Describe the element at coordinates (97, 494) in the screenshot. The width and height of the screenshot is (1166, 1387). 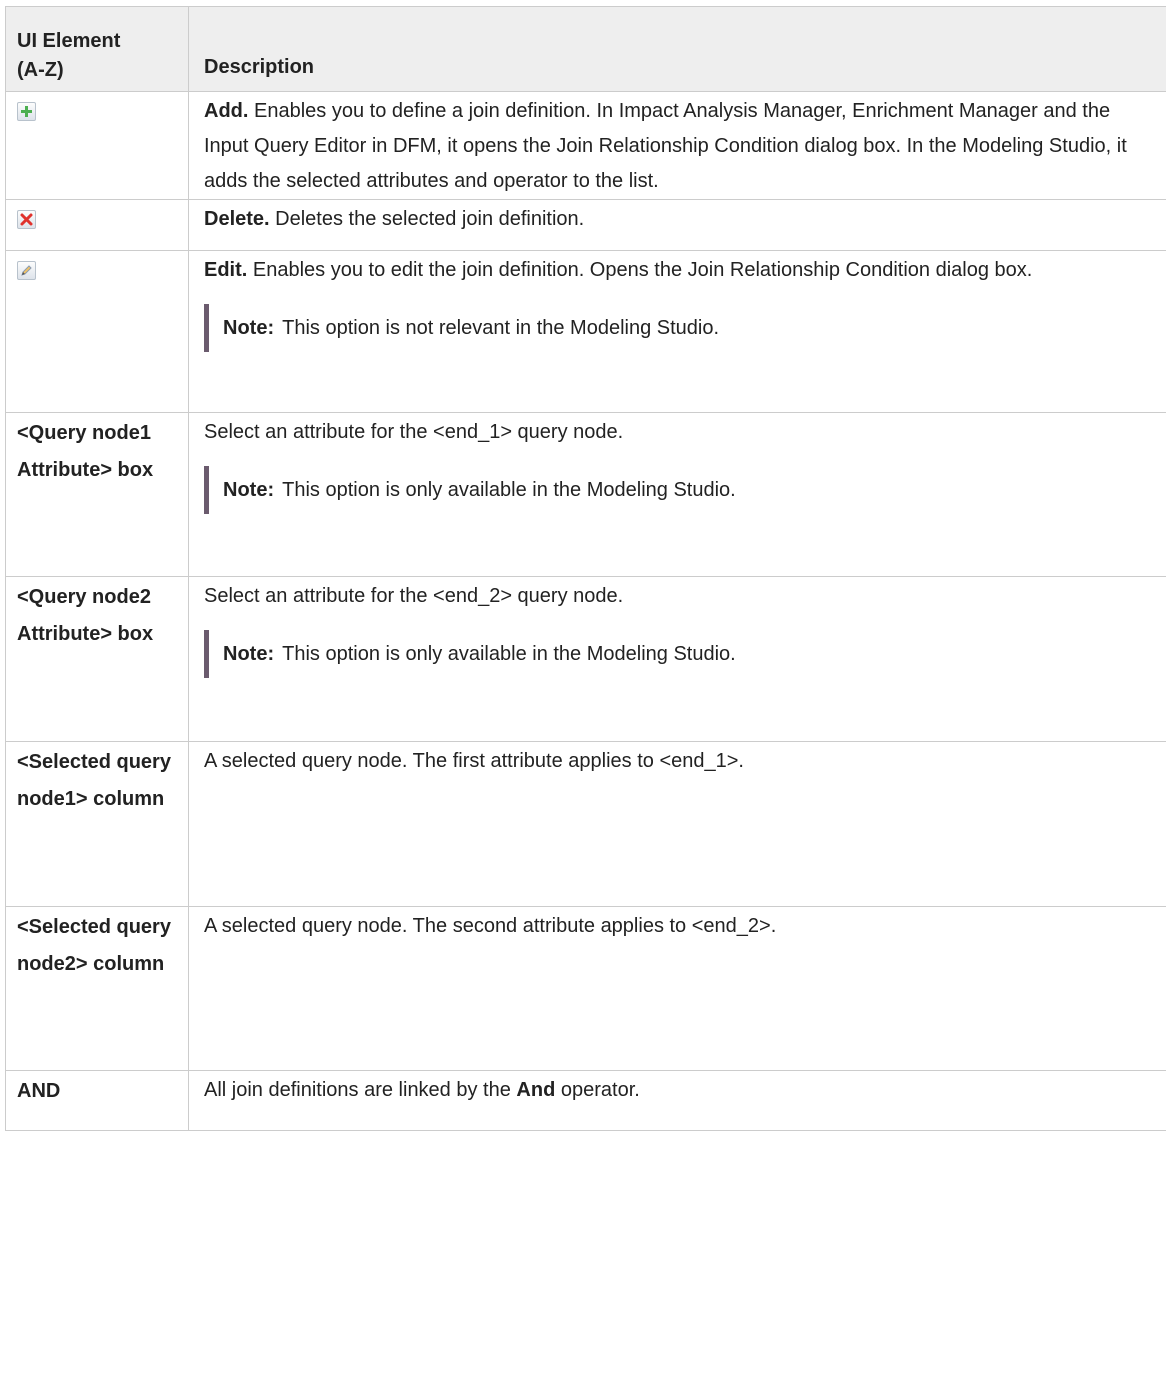
I see `ui-element-cell: <Query node1 Attribute> box` at that location.